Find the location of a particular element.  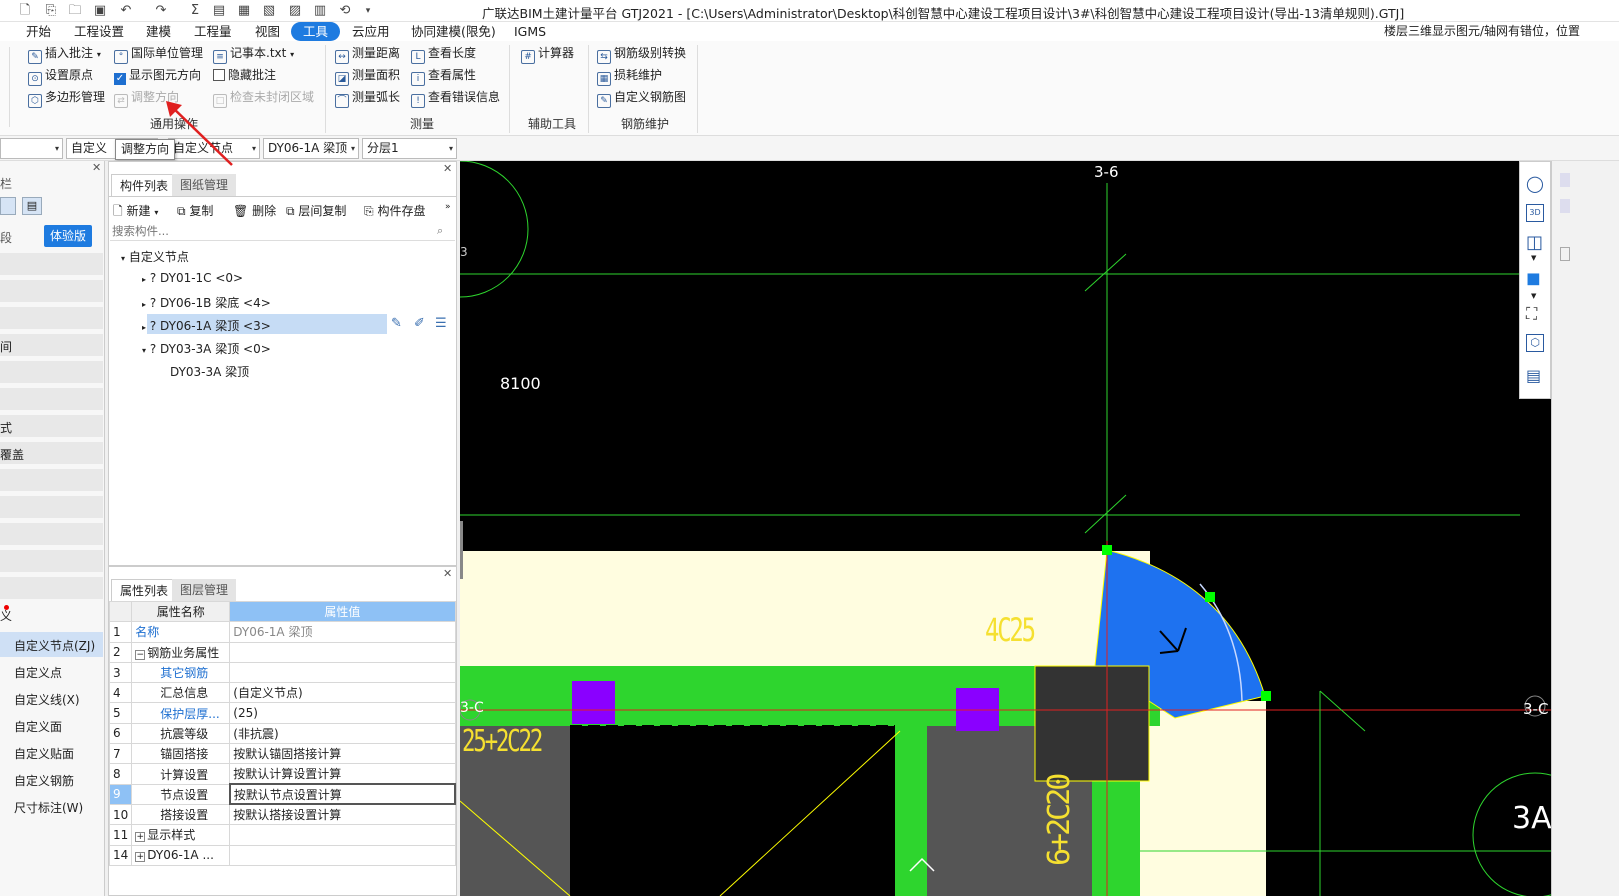

nav-item-dimension: 尺寸标注(W) is located at coordinates (48, 807).